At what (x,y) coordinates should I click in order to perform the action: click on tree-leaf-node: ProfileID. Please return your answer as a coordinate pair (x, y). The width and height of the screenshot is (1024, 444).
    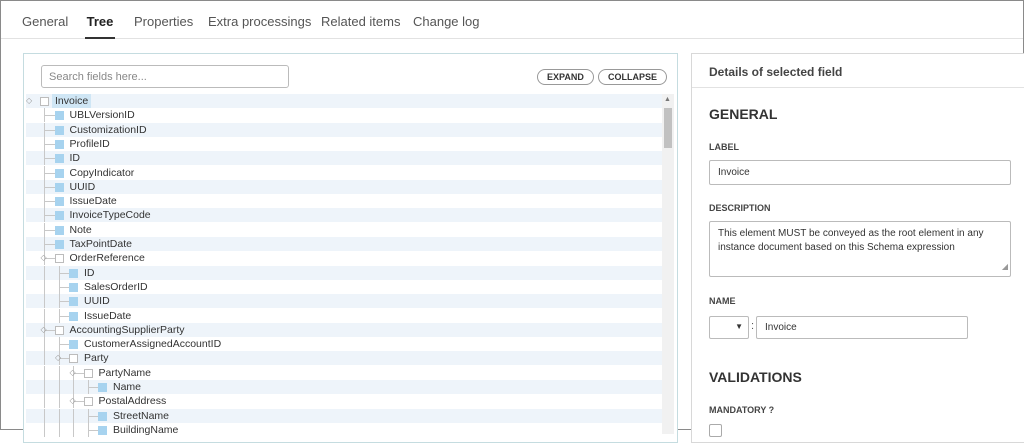
    Looking at the image, I should click on (344, 143).